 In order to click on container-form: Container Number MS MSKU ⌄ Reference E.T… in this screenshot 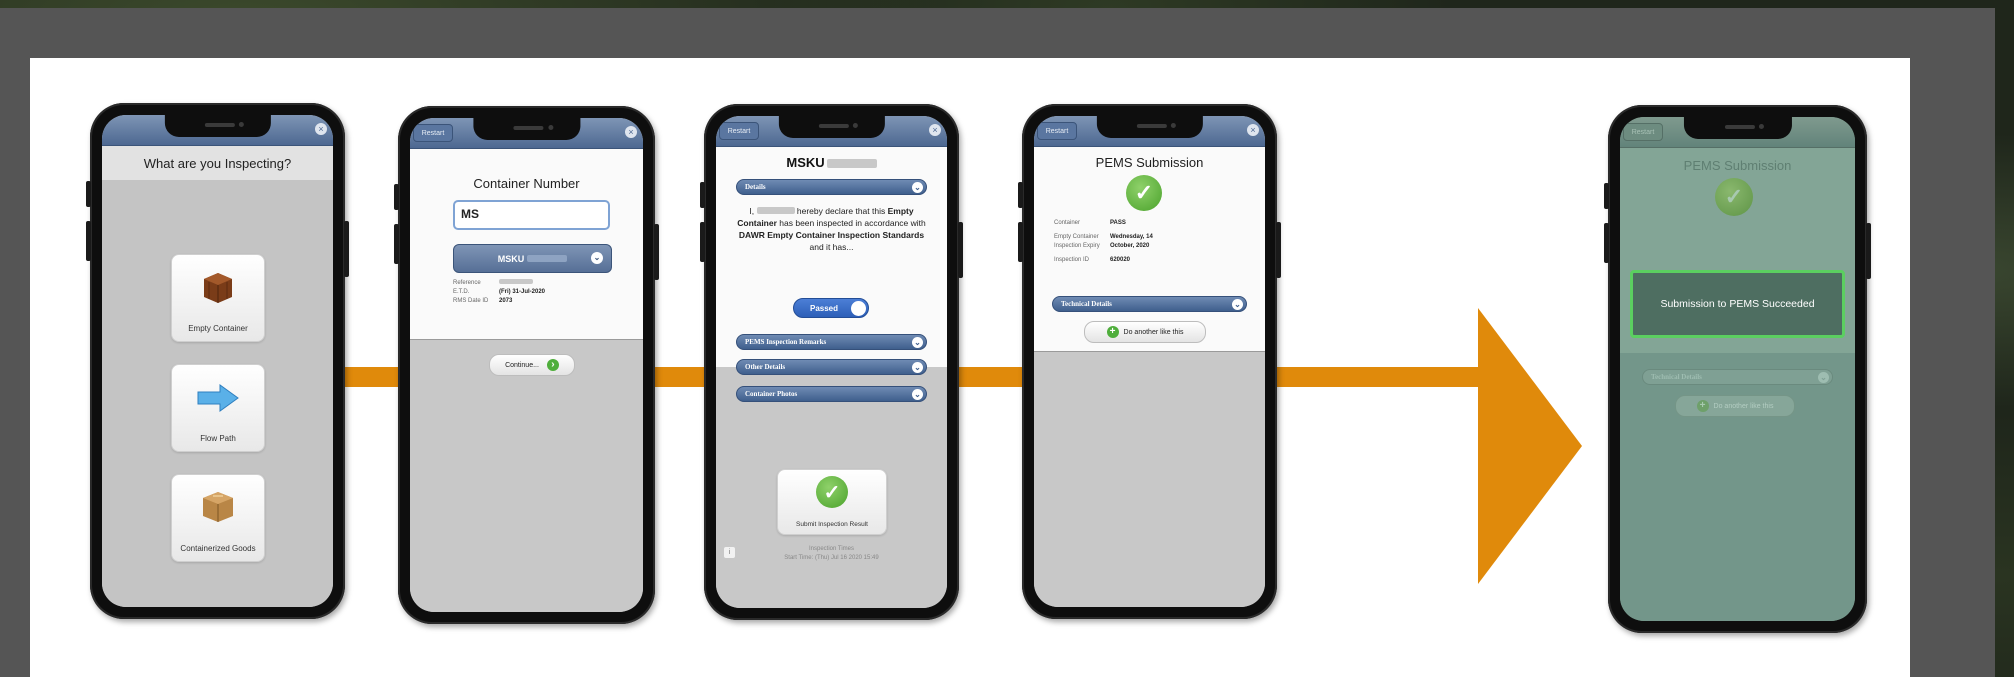, I will do `click(526, 244)`.